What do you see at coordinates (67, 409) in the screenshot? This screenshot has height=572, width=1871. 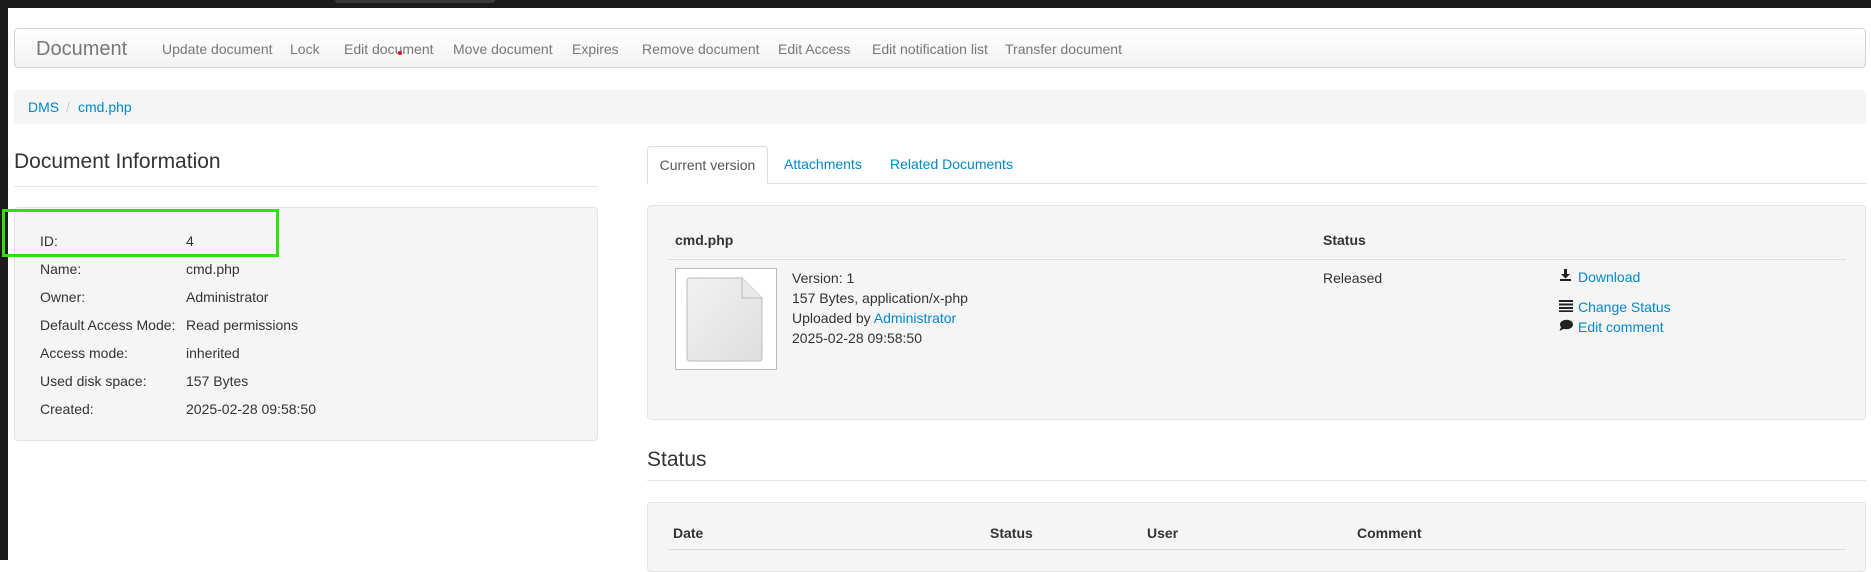 I see `info-label-created: Created:` at bounding box center [67, 409].